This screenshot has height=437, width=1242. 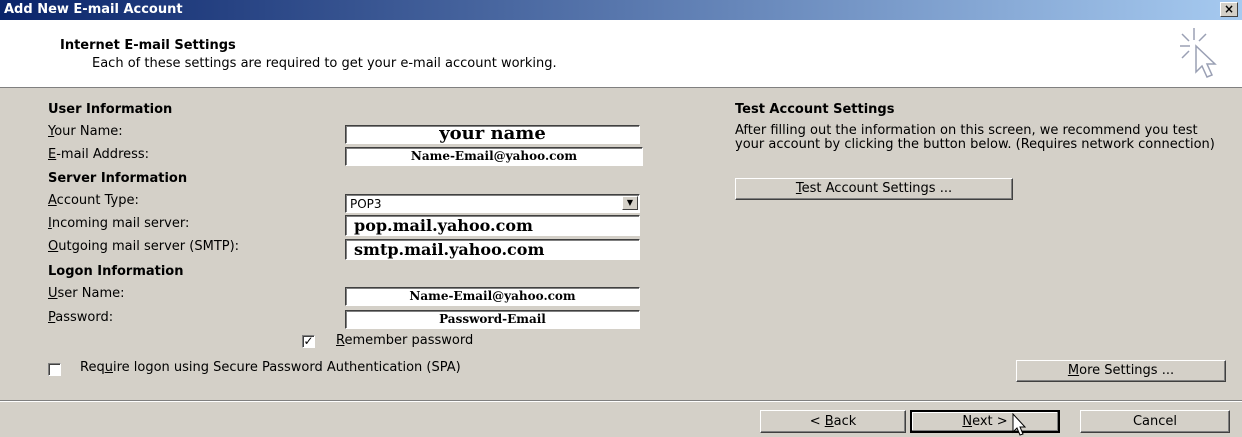 I want to click on mouse-cursor-icon, so click(x=1019, y=424).